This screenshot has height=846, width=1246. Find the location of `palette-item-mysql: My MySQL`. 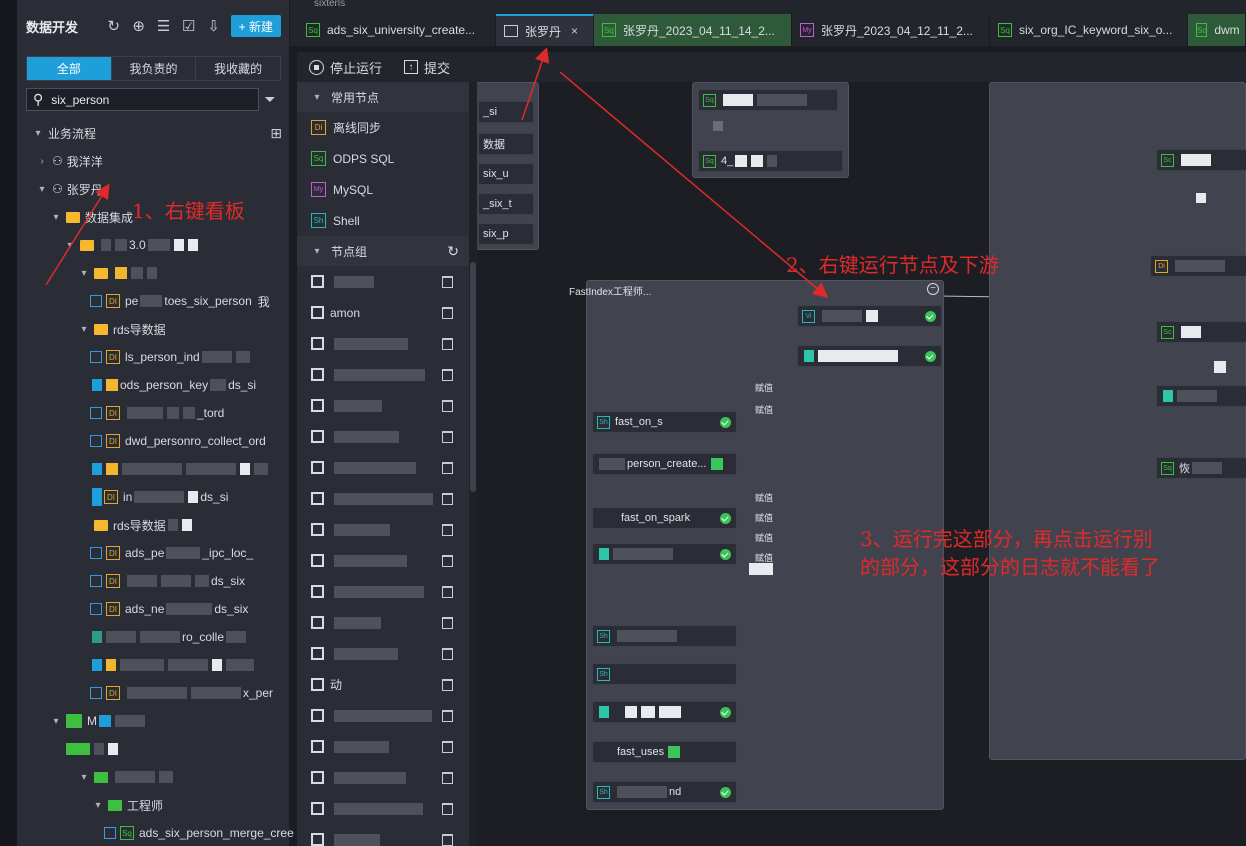

palette-item-mysql: My MySQL is located at coordinates (383, 189).